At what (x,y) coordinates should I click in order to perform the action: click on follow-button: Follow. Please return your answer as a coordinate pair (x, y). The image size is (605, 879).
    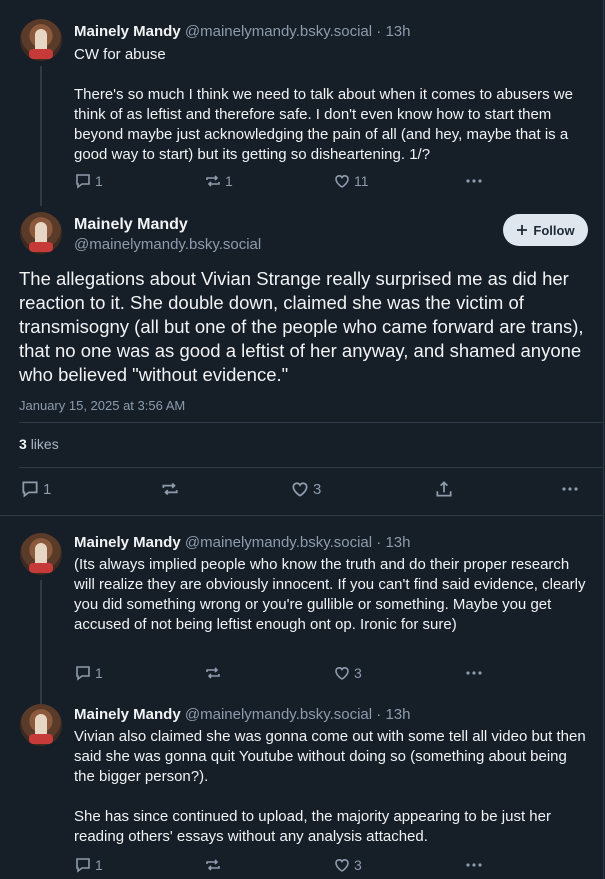
    Looking at the image, I should click on (545, 230).